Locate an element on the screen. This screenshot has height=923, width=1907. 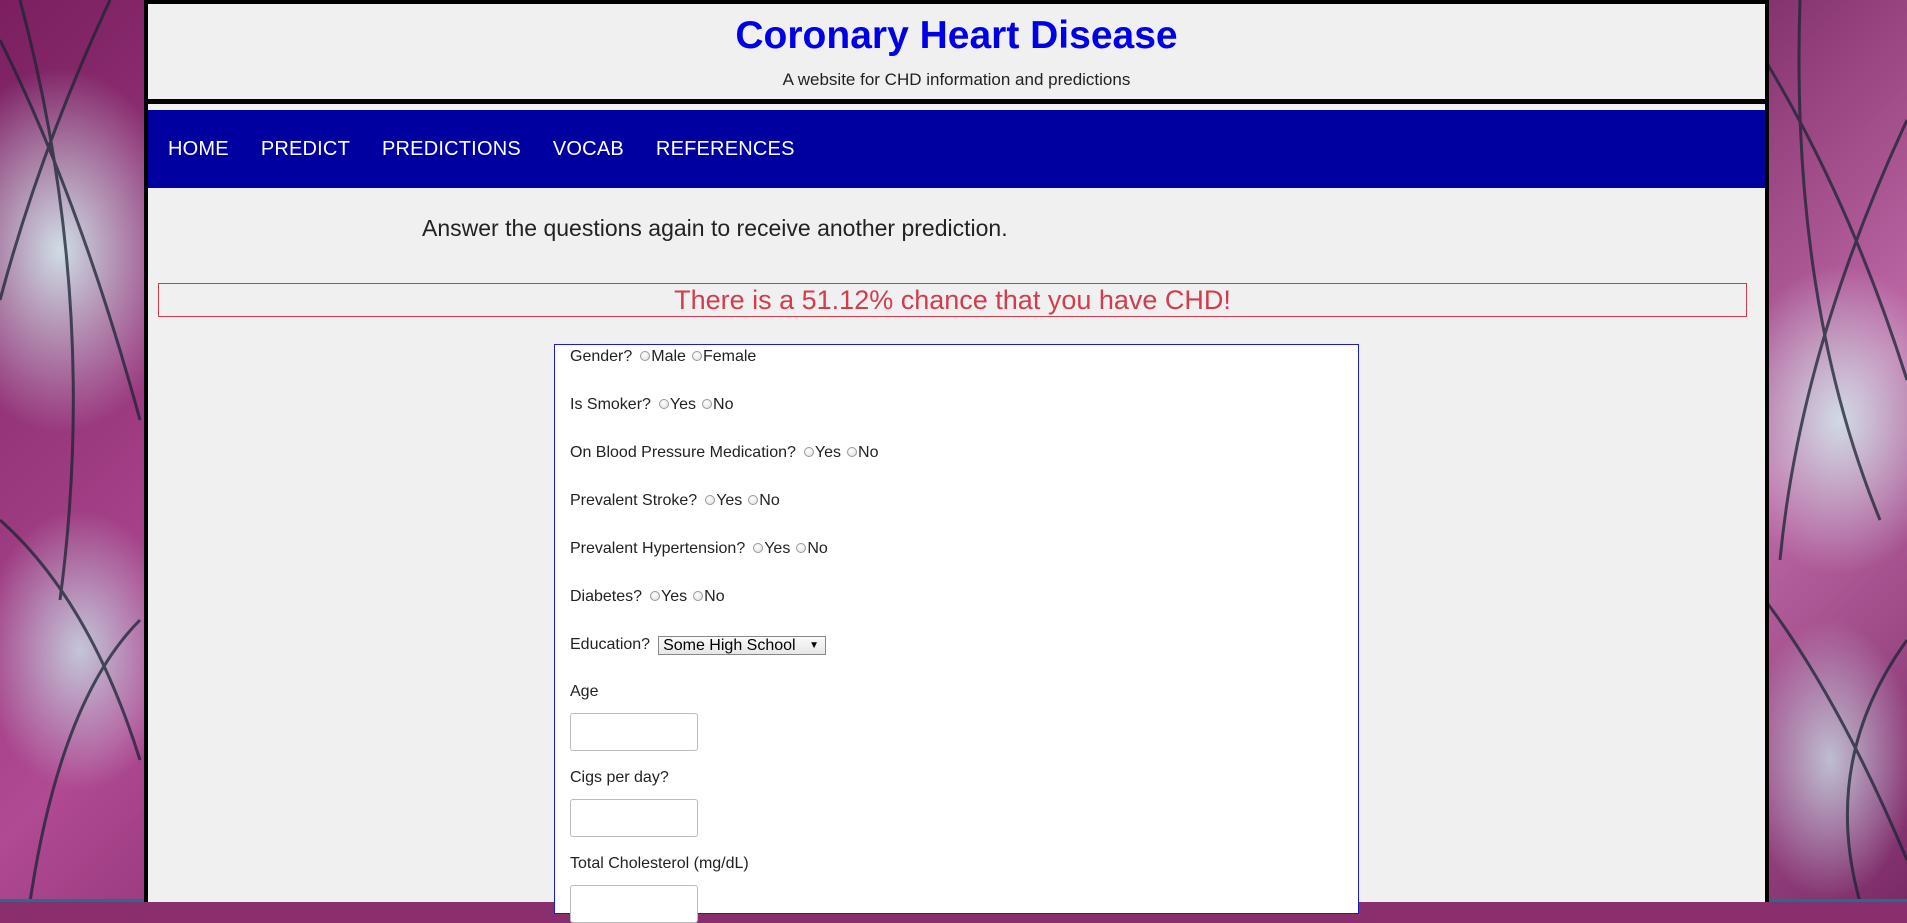
stroke-no-radio is located at coordinates (753, 500).